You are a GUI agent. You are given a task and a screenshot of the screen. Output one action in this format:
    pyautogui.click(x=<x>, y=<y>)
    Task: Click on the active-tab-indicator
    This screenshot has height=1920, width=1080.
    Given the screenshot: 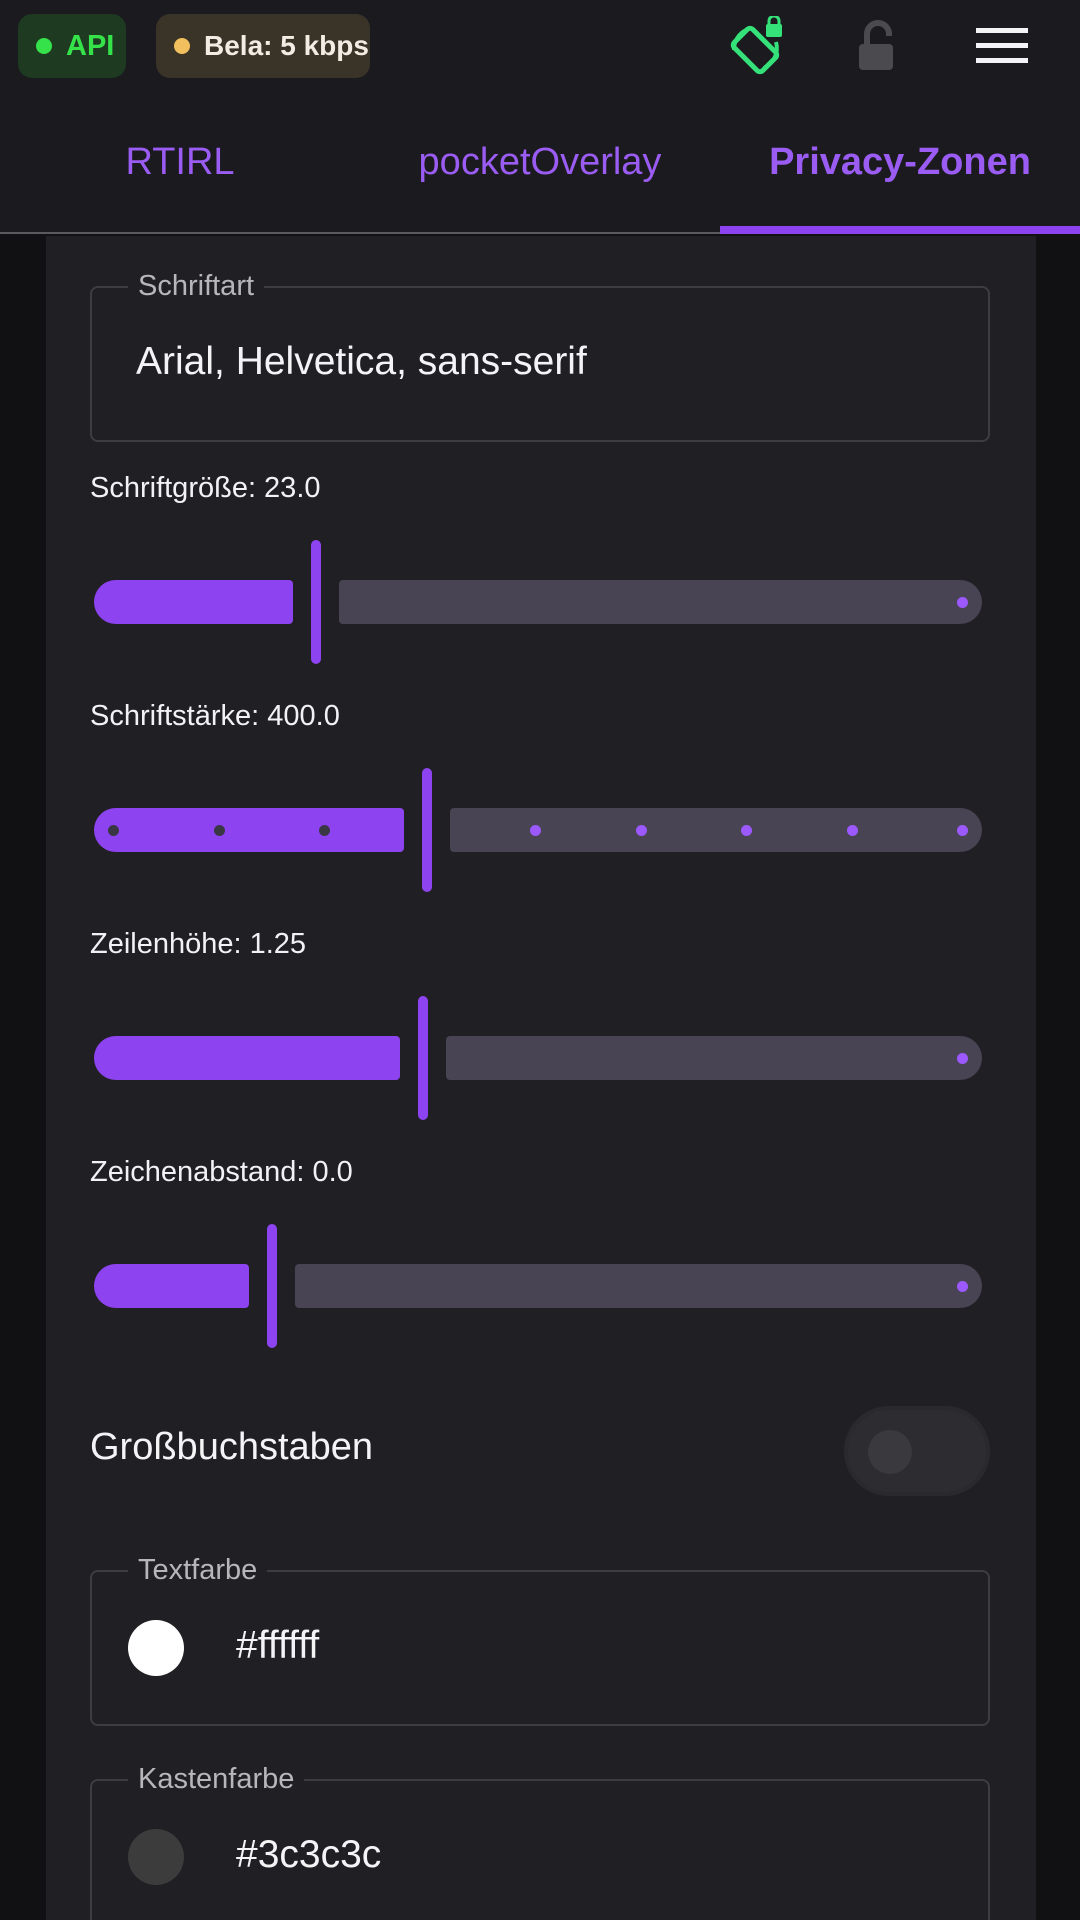 What is the action you would take?
    pyautogui.click(x=900, y=230)
    